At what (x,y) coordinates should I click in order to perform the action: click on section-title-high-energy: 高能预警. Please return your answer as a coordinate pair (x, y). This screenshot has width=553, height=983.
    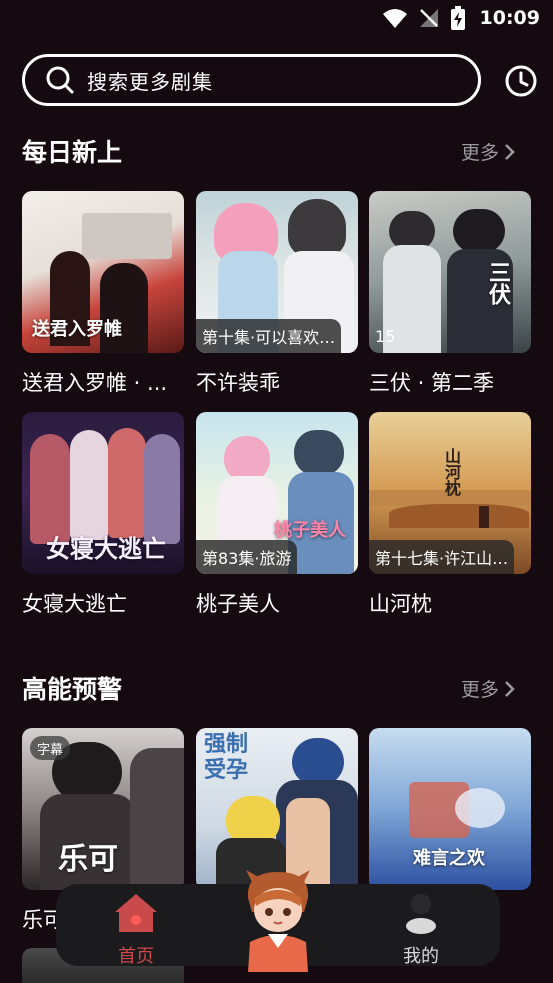
    Looking at the image, I should click on (72, 689).